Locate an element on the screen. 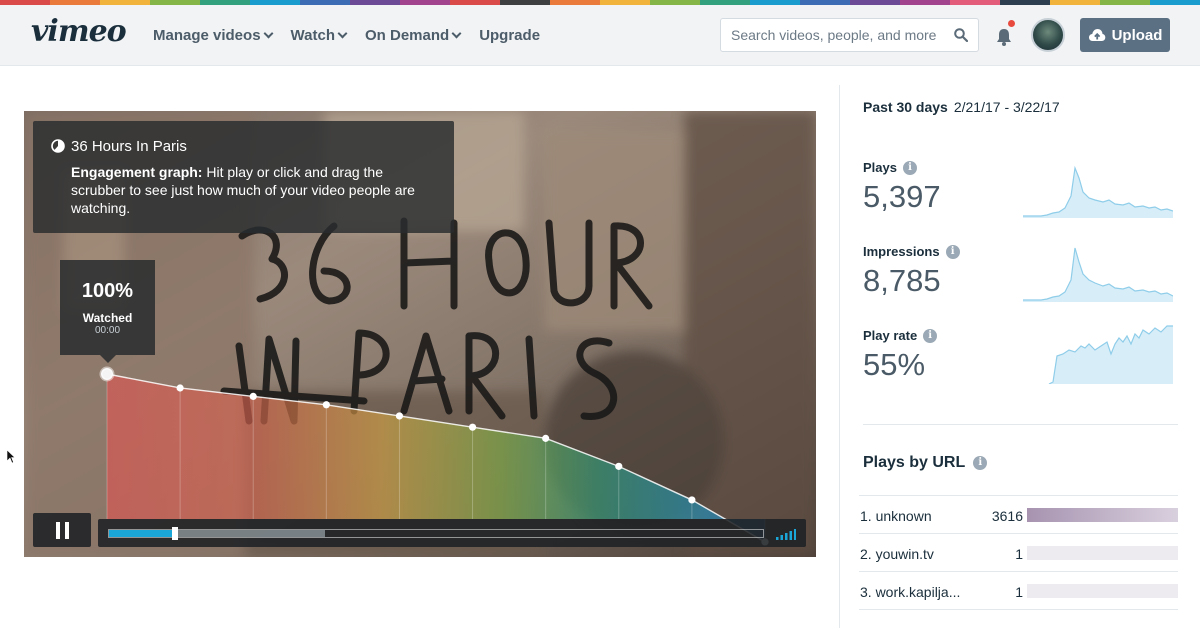 The height and width of the screenshot is (628, 1200). nav-label: Upgrade is located at coordinates (510, 35).